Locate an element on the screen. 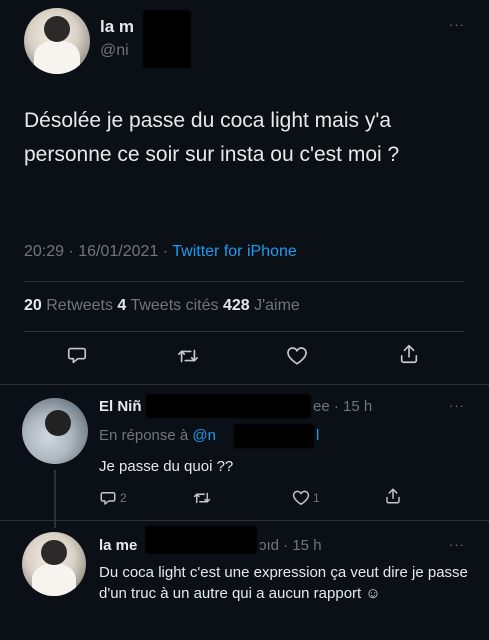 This screenshot has height=640, width=489. retweet-icon is located at coordinates (188, 356).